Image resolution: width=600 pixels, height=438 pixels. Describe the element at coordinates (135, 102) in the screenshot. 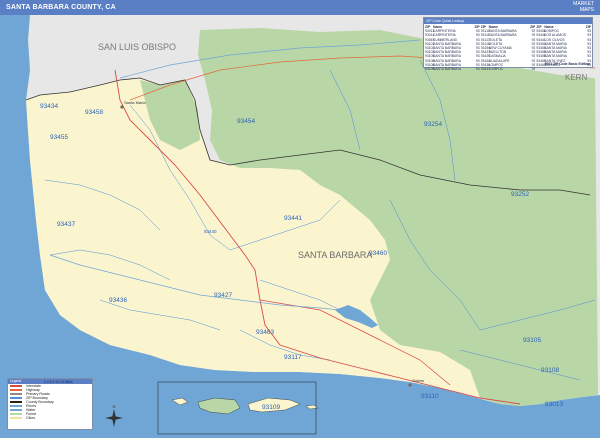

I see `town-santa-maria: Santa Maria` at that location.